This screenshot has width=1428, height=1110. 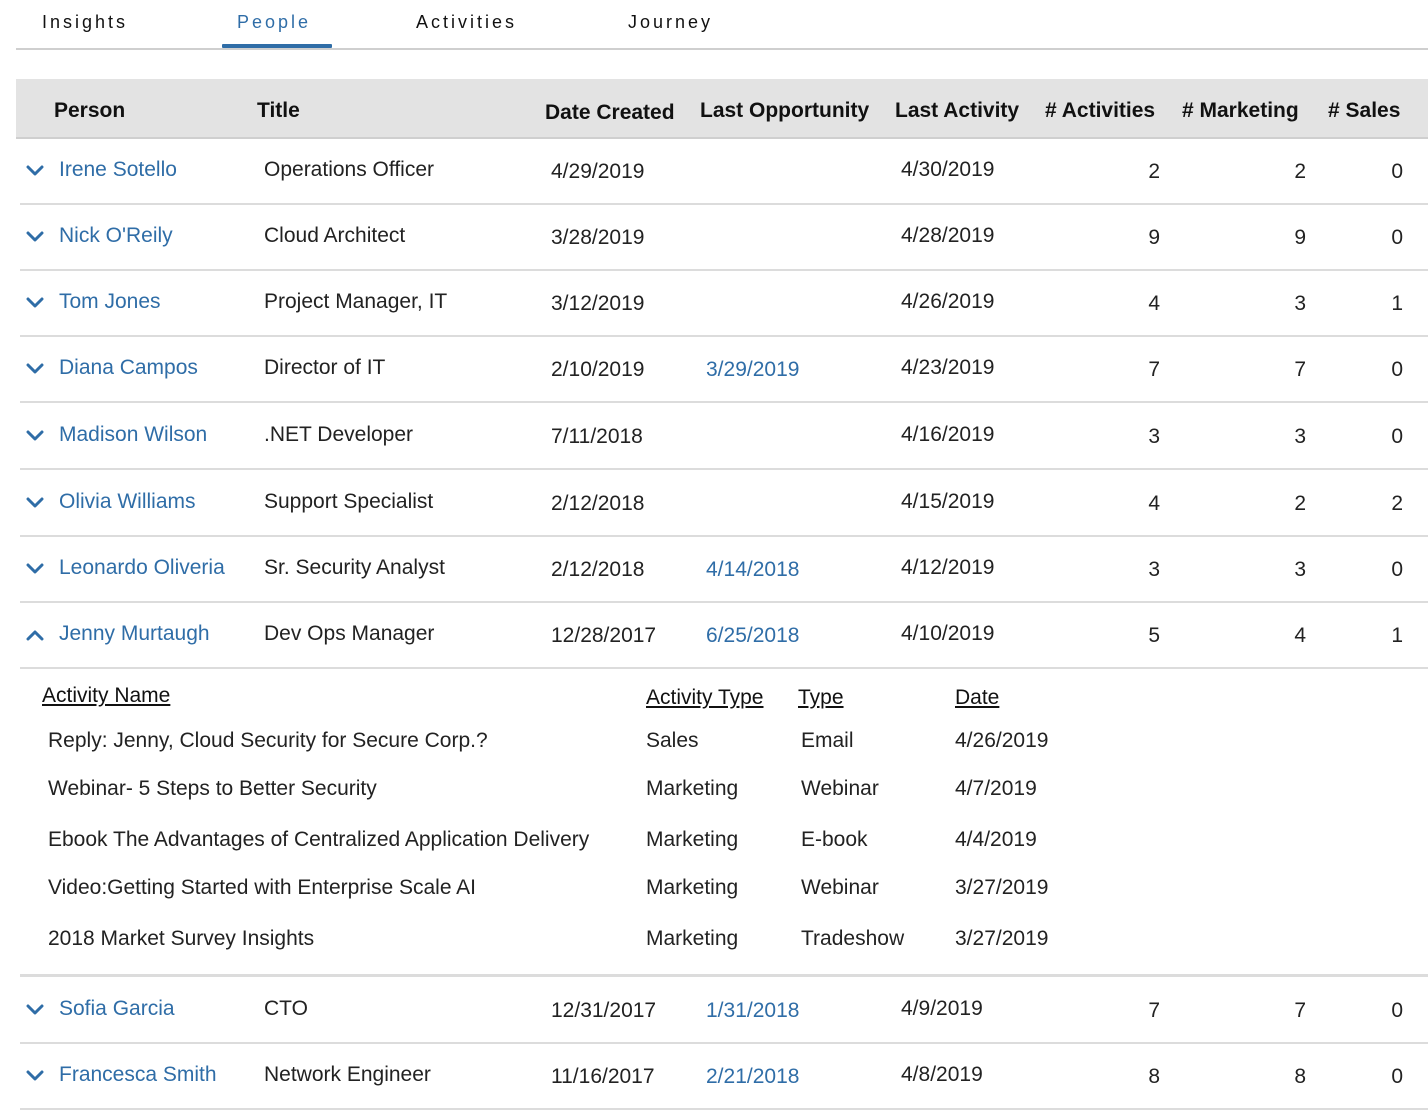 I want to click on sales-count: 1, so click(x=1397, y=303).